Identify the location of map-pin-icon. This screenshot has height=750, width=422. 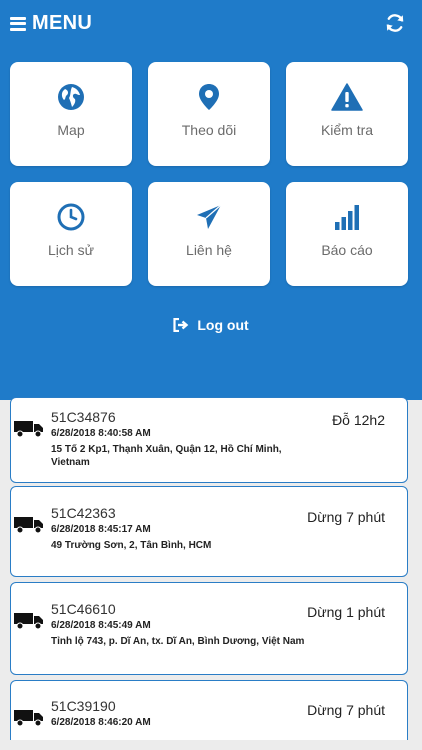
(209, 97).